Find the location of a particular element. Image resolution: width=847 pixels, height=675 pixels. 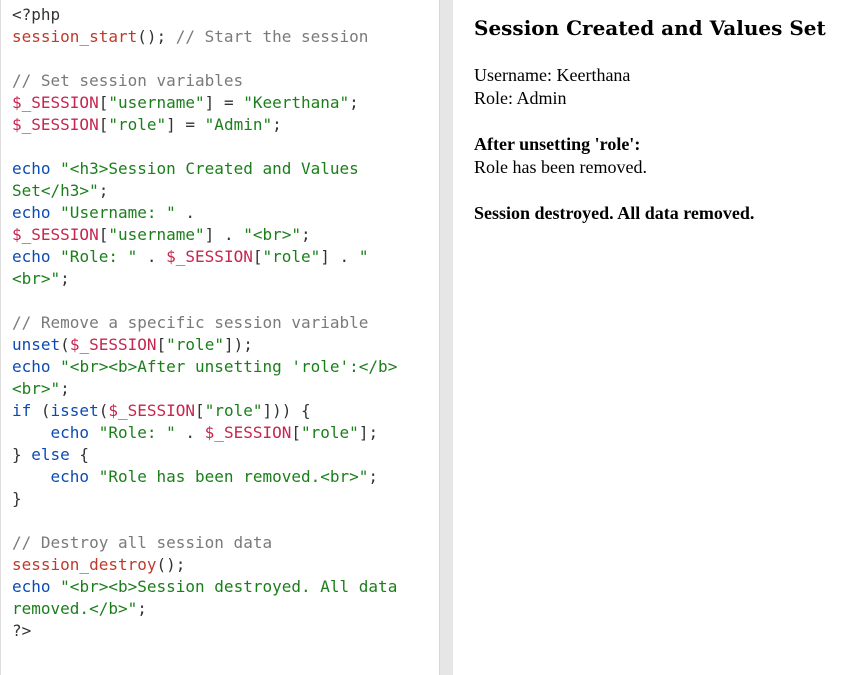

code-line: echo "Role: " . $_SESSION["role"] . " is located at coordinates (204, 257).